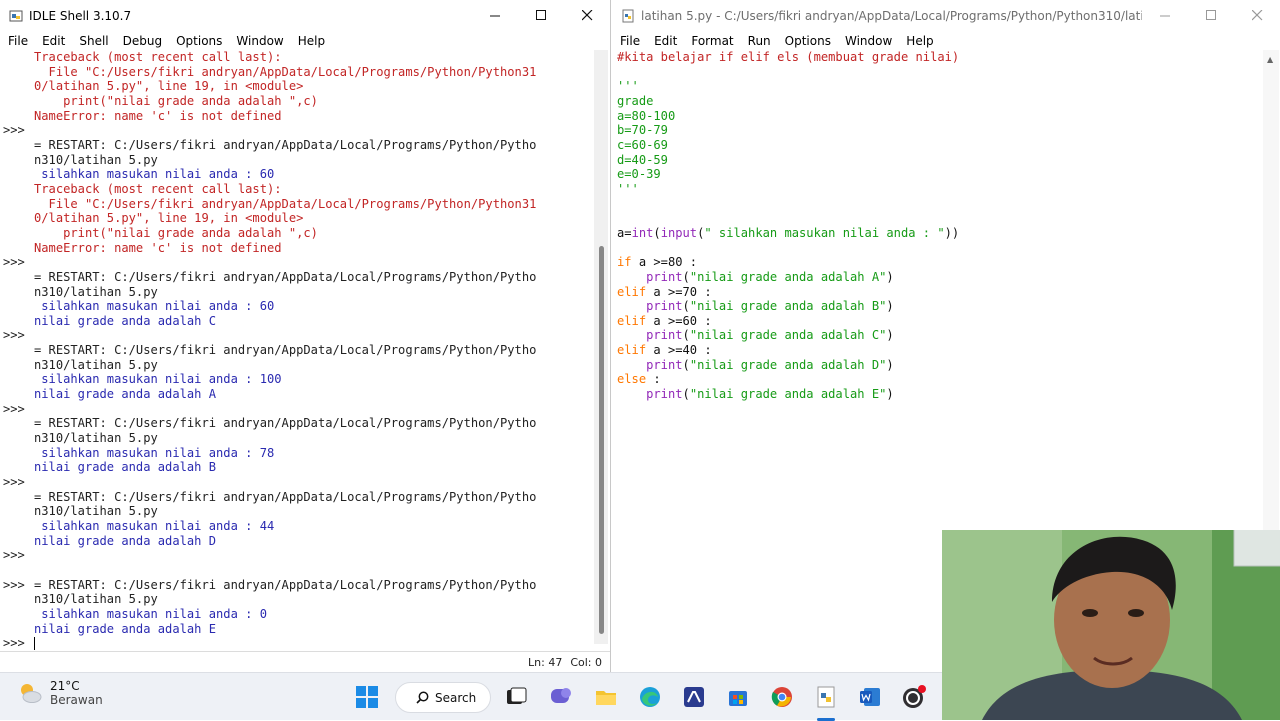 This screenshot has width=1280, height=721. I want to click on weather-widget: 21°C Berawan, so click(59, 693).